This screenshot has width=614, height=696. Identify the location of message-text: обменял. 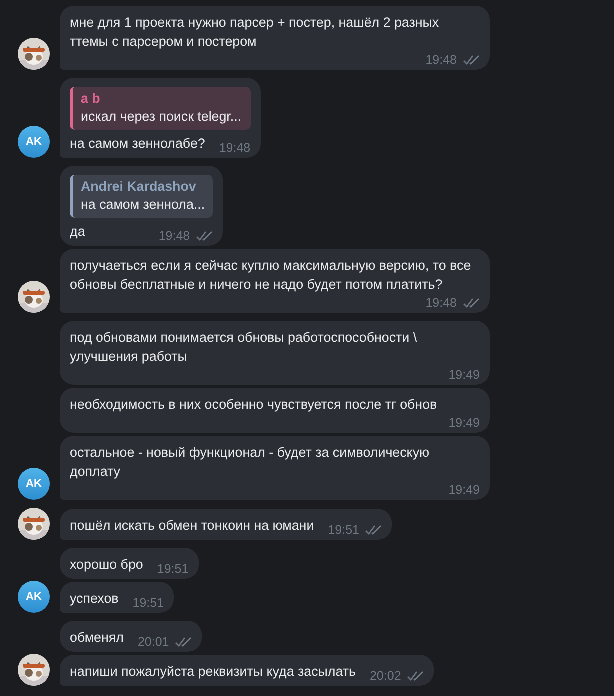
(97, 638).